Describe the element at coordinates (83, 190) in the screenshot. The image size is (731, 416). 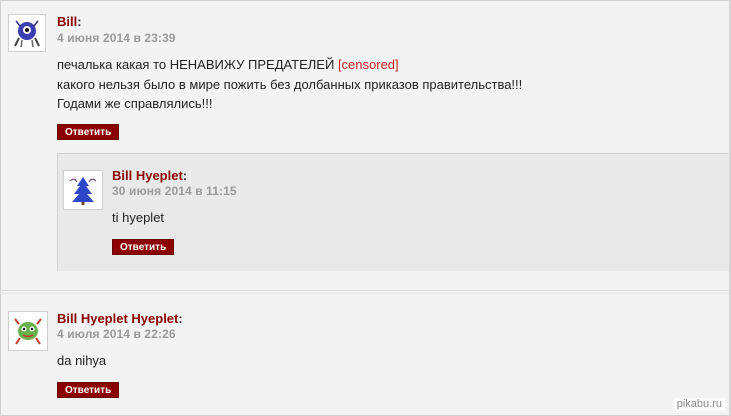
I see `blue-tree-avatar-icon` at that location.